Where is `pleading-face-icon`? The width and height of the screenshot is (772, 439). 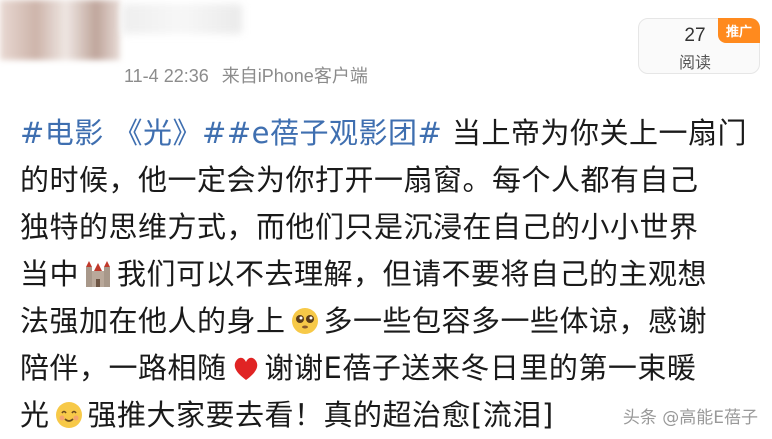 pleading-face-icon is located at coordinates (304, 321).